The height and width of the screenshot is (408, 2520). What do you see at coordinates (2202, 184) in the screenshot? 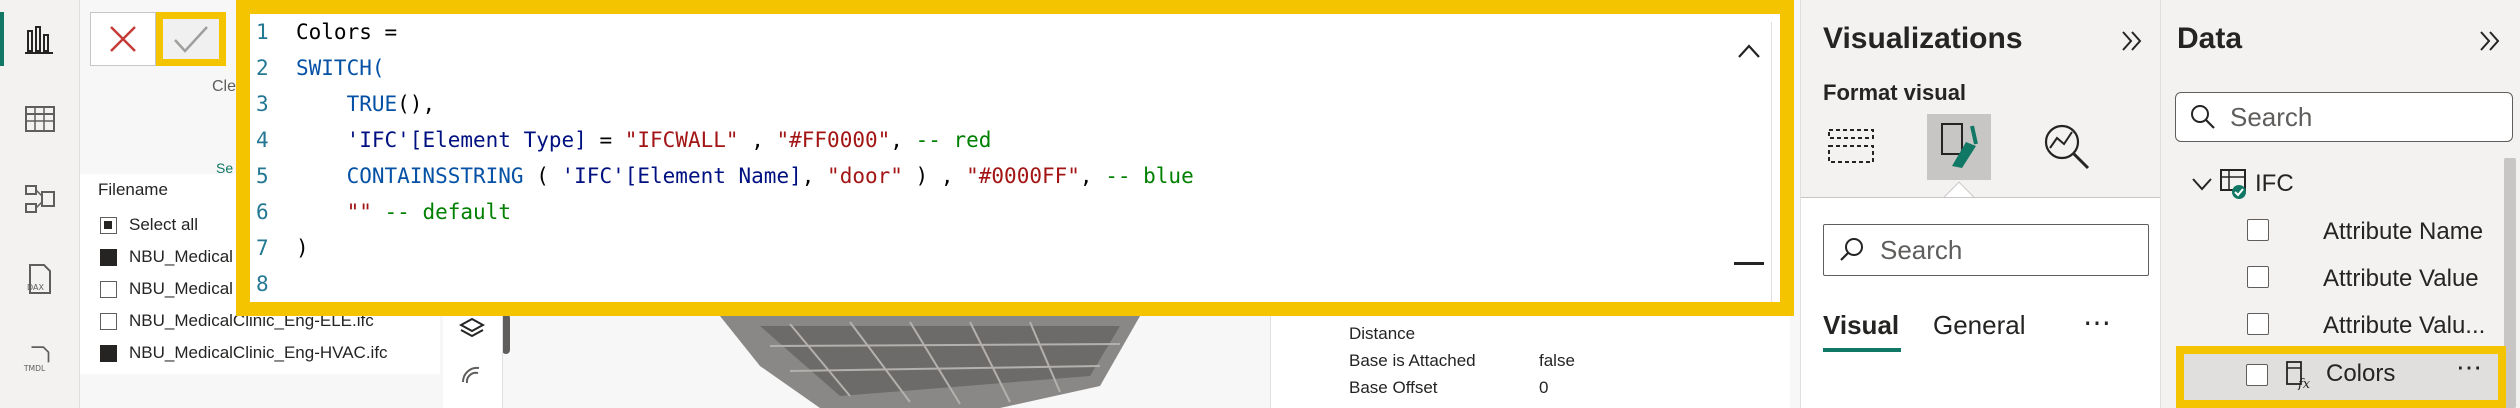
I see `chevron-down-icon` at bounding box center [2202, 184].